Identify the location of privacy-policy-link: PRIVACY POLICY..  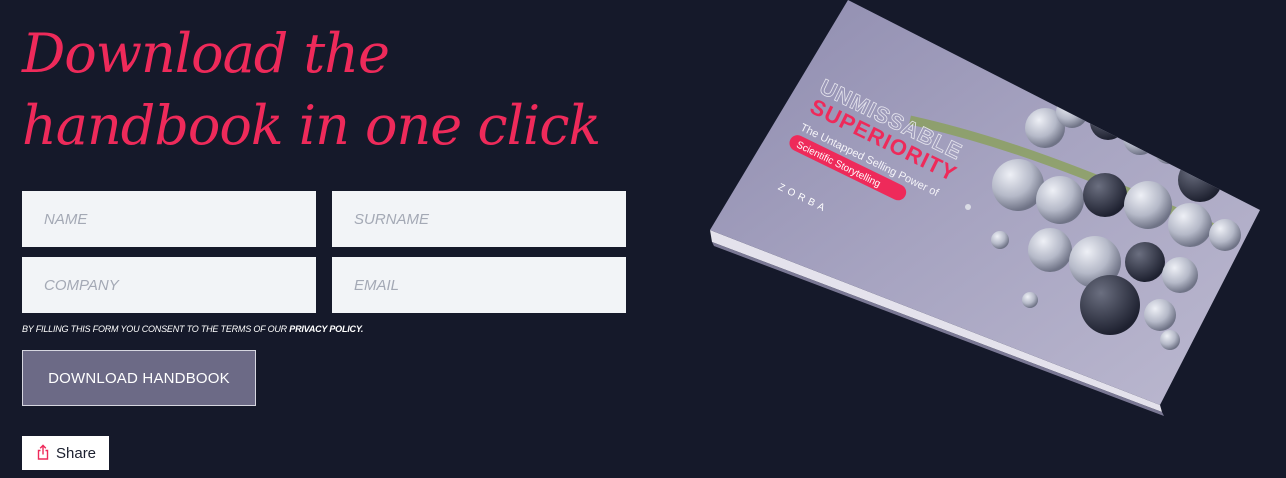
(326, 329).